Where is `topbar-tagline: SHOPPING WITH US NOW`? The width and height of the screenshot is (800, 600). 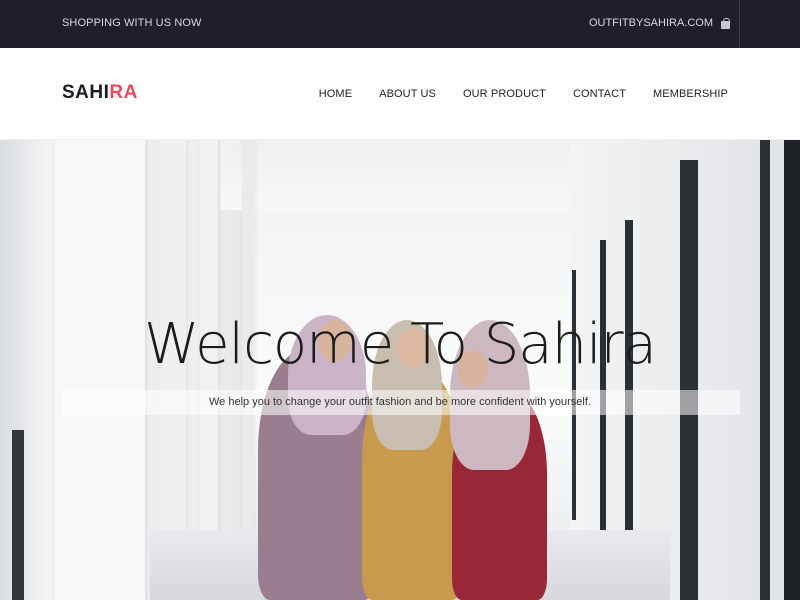
topbar-tagline: SHOPPING WITH US NOW is located at coordinates (132, 23).